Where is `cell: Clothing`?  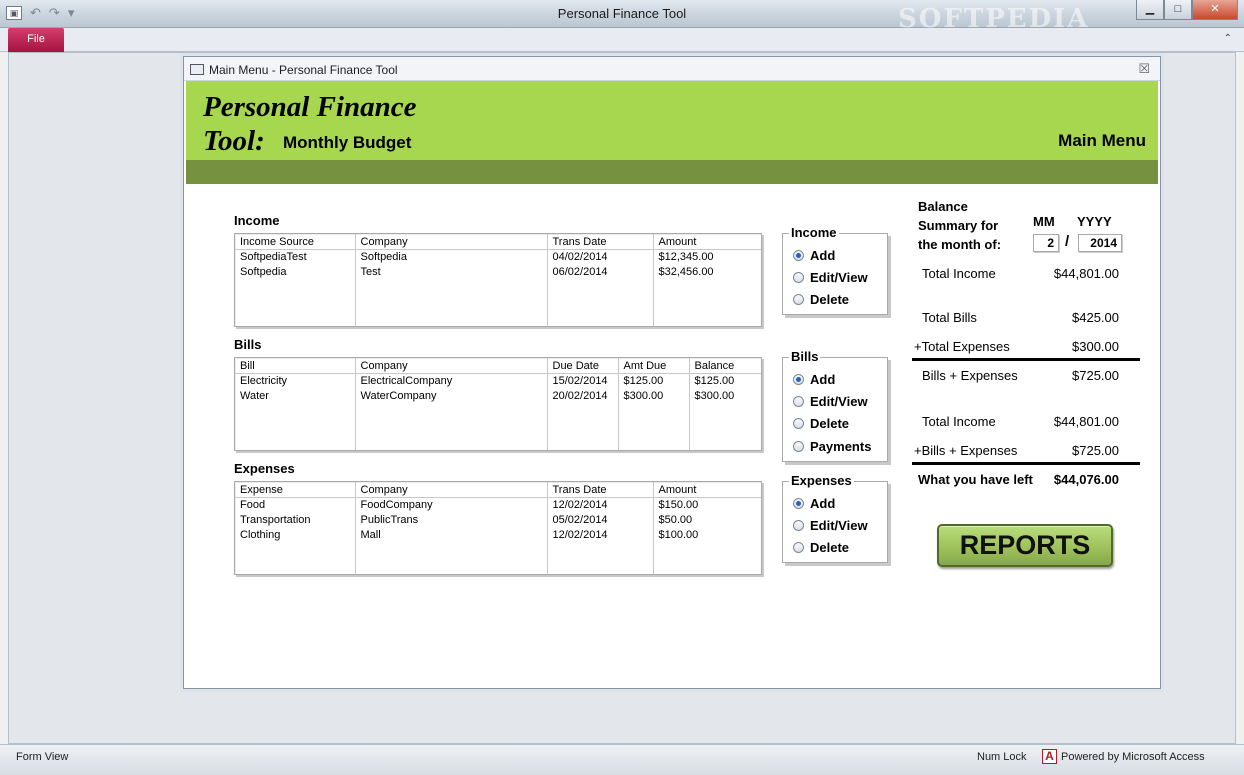
cell: Clothing is located at coordinates (260, 534).